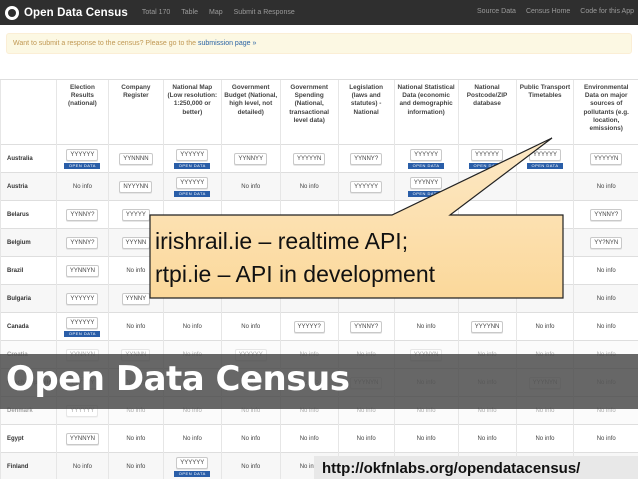  What do you see at coordinates (451, 468) in the screenshot?
I see `source-url: http://okfnlabs.org/opendatacensus/` at bounding box center [451, 468].